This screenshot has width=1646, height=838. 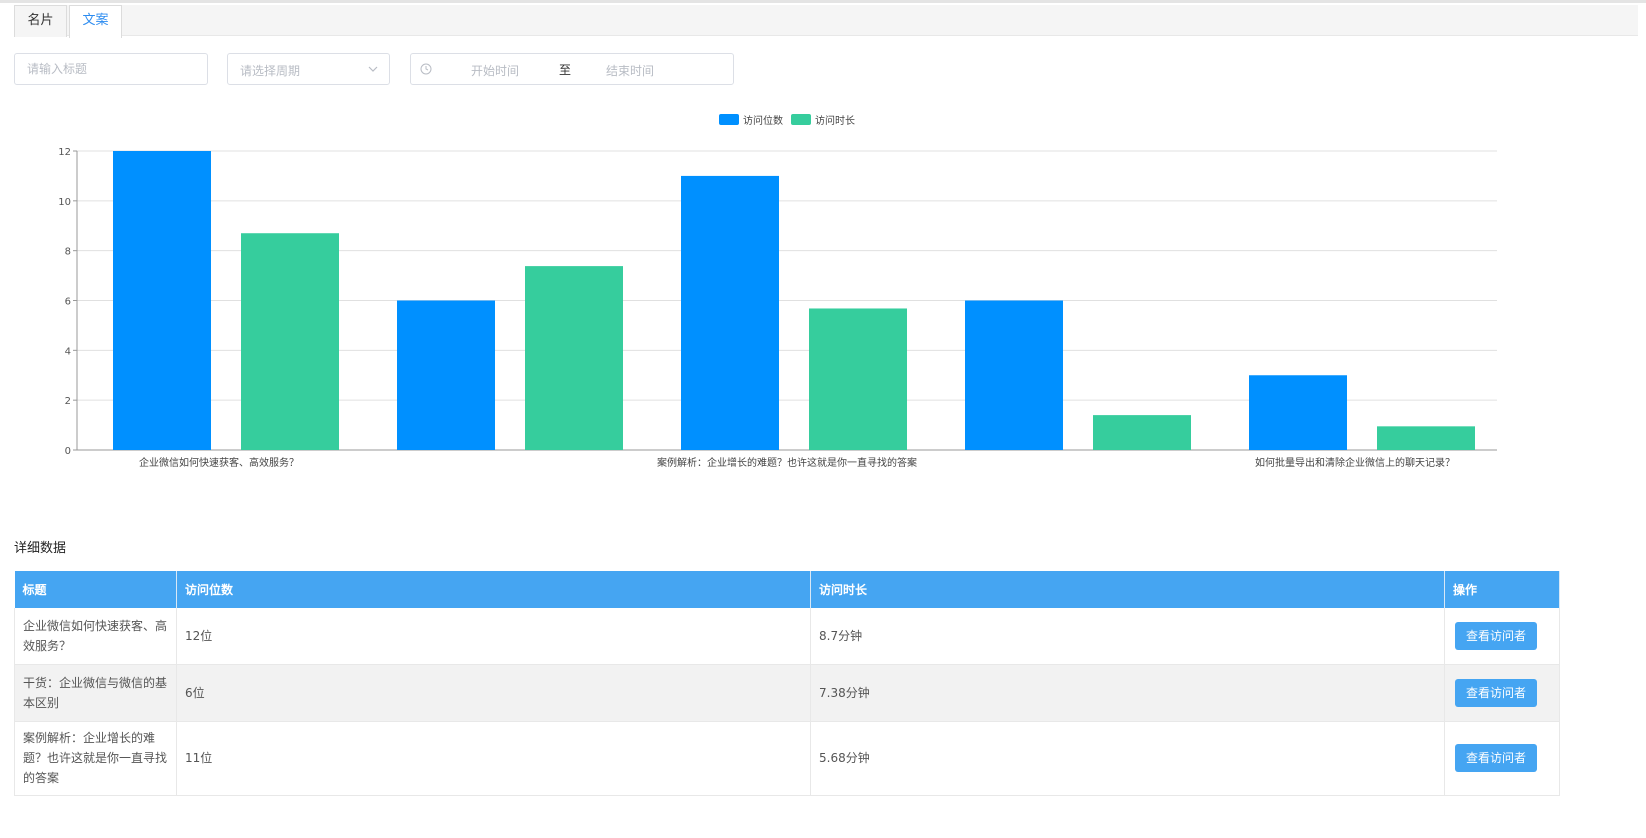 What do you see at coordinates (493, 693) in the screenshot?
I see `row-visits: 6位` at bounding box center [493, 693].